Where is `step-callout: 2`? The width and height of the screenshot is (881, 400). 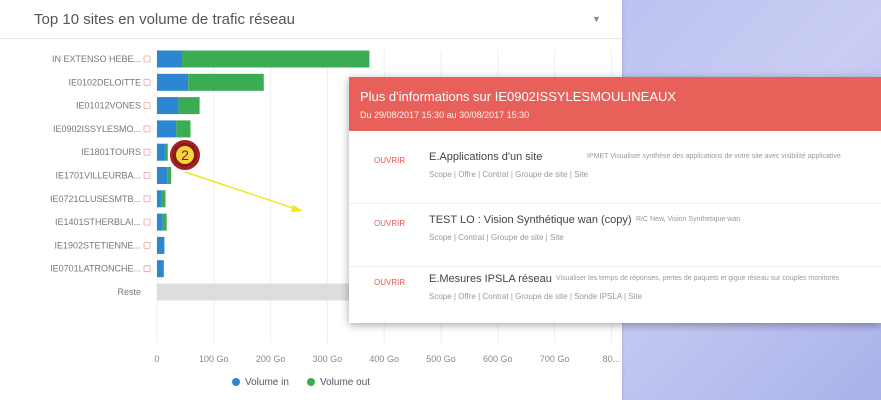
step-callout: 2 is located at coordinates (185, 155).